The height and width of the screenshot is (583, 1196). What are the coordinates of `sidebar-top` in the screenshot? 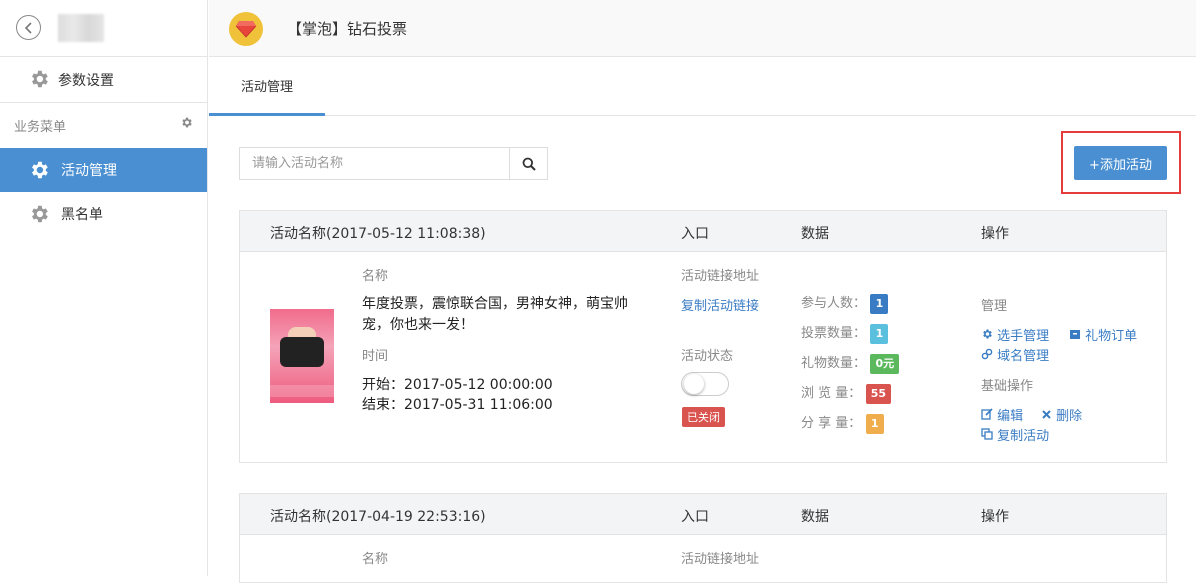 It's located at (103, 28).